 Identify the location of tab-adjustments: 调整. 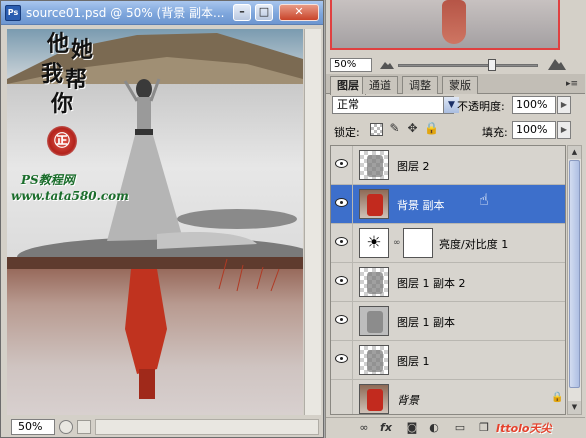
(420, 85).